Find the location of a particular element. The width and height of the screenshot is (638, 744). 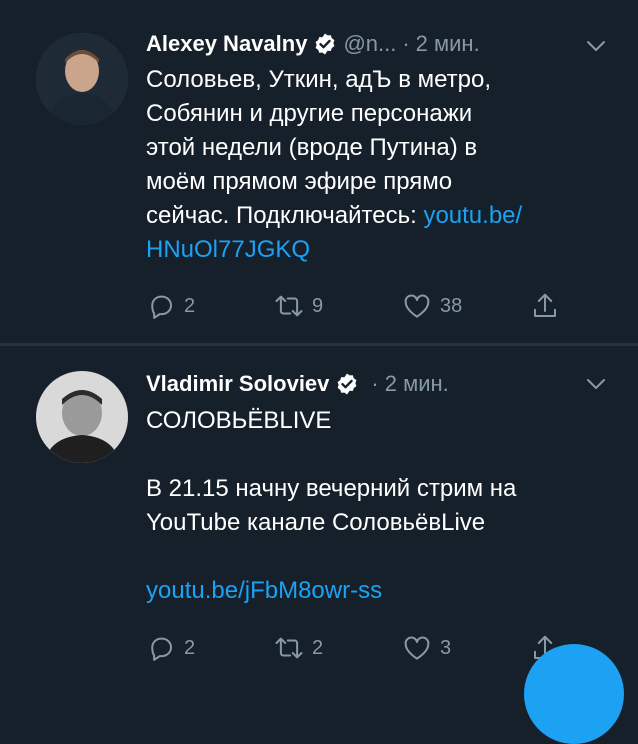

tweet-header: Vladimir Soloviev · 2 мин. is located at coordinates (297, 384).